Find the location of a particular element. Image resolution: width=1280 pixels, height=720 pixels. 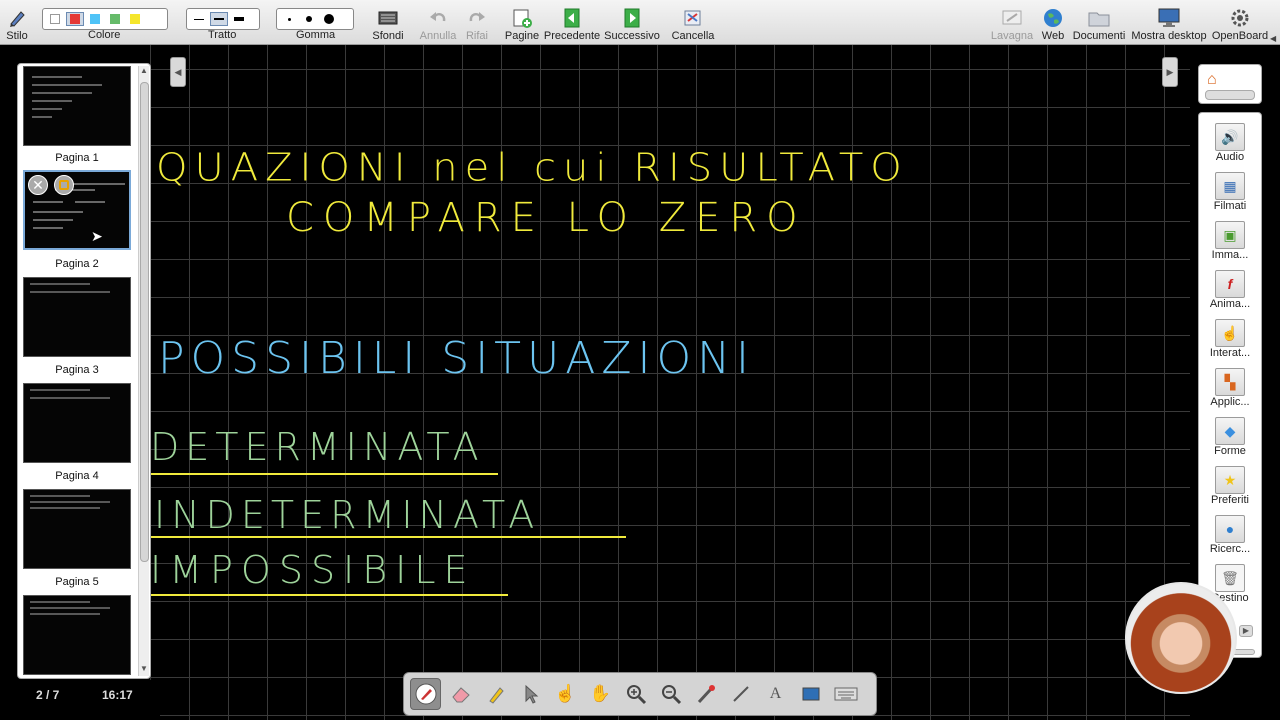

web-button: Web is located at coordinates (1053, 23).